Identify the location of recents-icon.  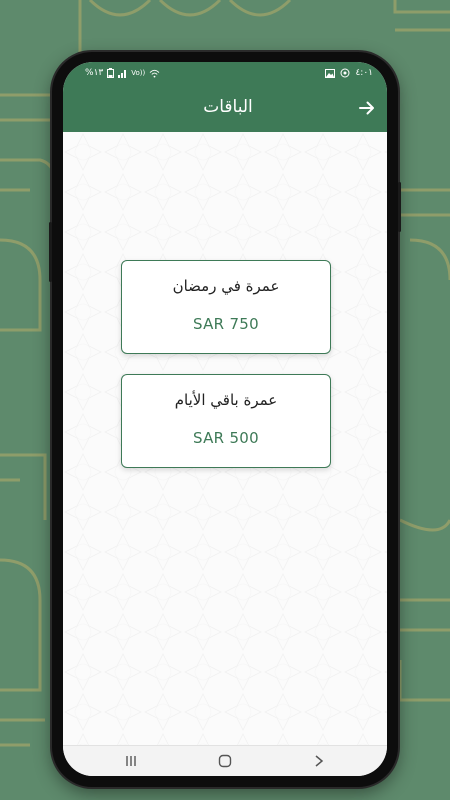
(131, 761).